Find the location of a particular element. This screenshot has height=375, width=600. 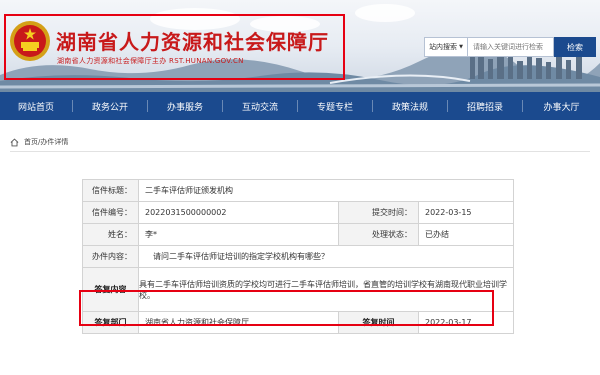

table-row: 信件标题： 二手车评估师证颁发机构 is located at coordinates (298, 190).